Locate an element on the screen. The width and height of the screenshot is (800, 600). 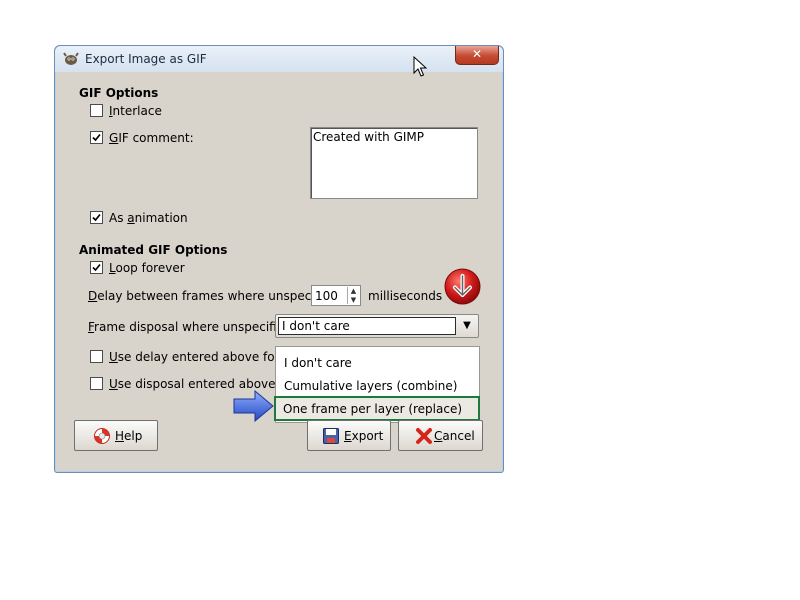
animated-options-heading: Animated GIF Options is located at coordinates (153, 250).